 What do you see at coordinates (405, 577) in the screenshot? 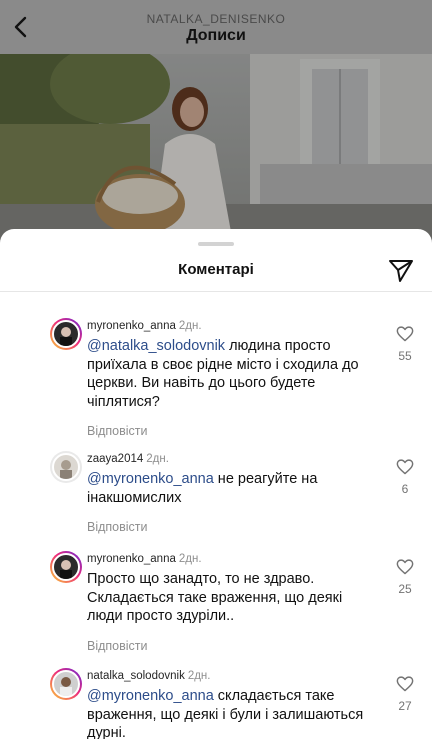
I see `like-button: 25` at bounding box center [405, 577].